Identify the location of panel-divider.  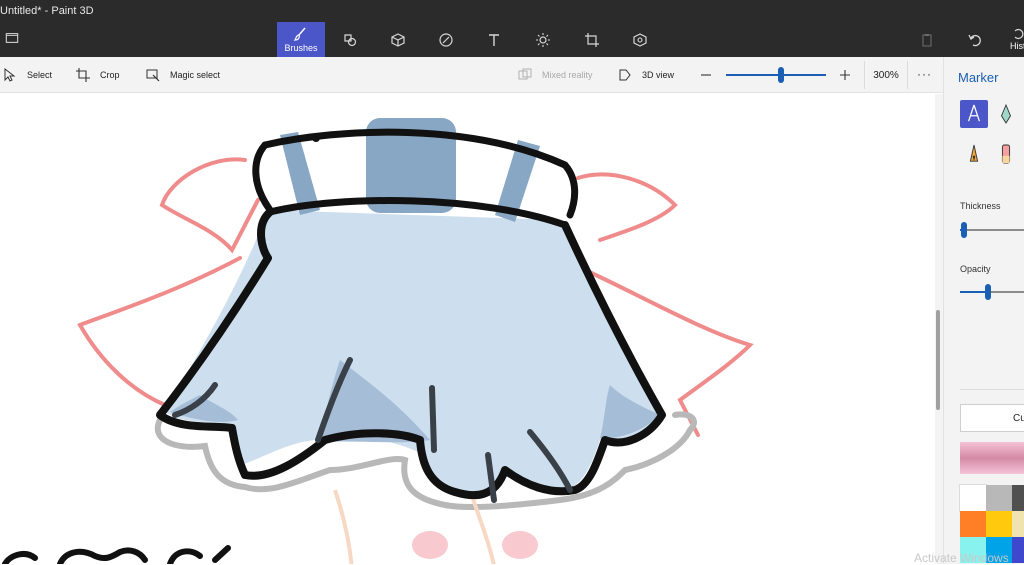
(992, 389).